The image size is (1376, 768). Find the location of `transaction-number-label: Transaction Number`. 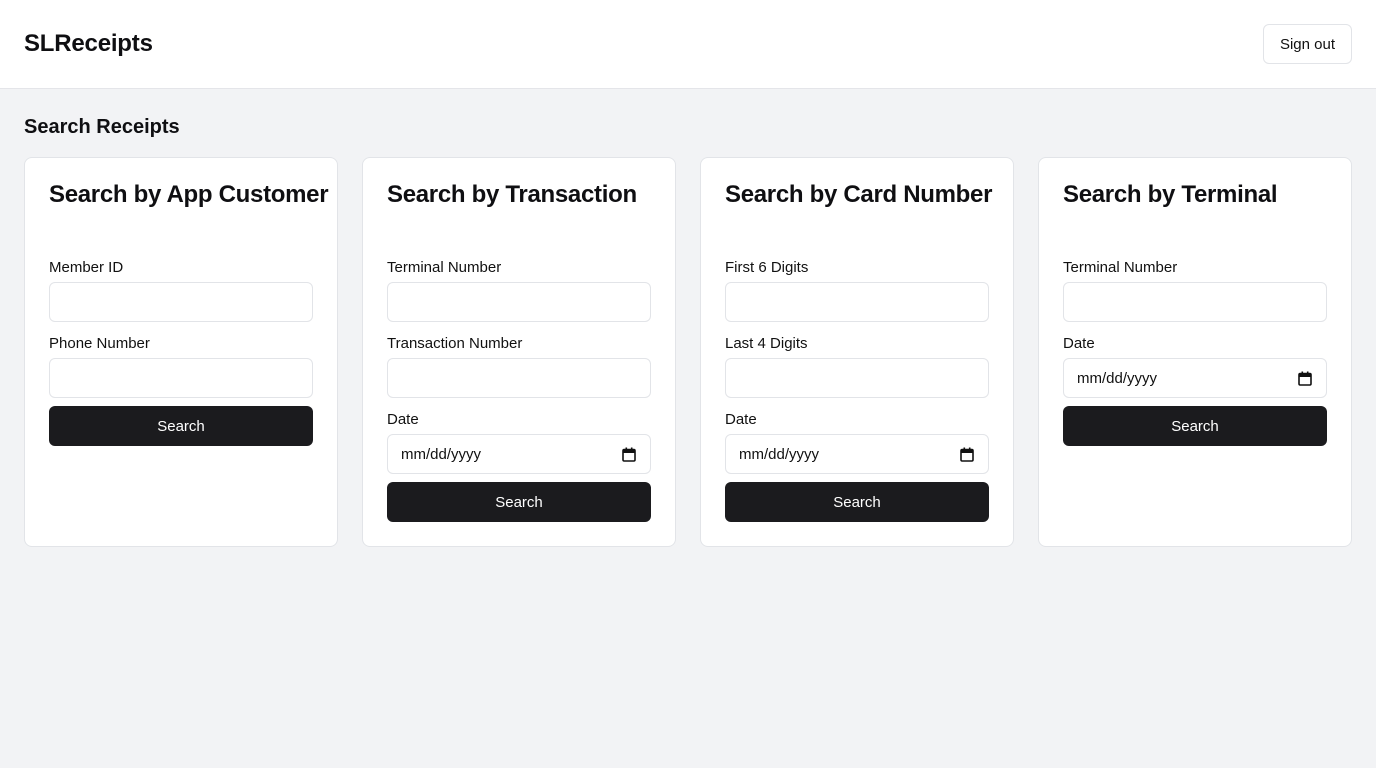

transaction-number-label: Transaction Number is located at coordinates (455, 343).